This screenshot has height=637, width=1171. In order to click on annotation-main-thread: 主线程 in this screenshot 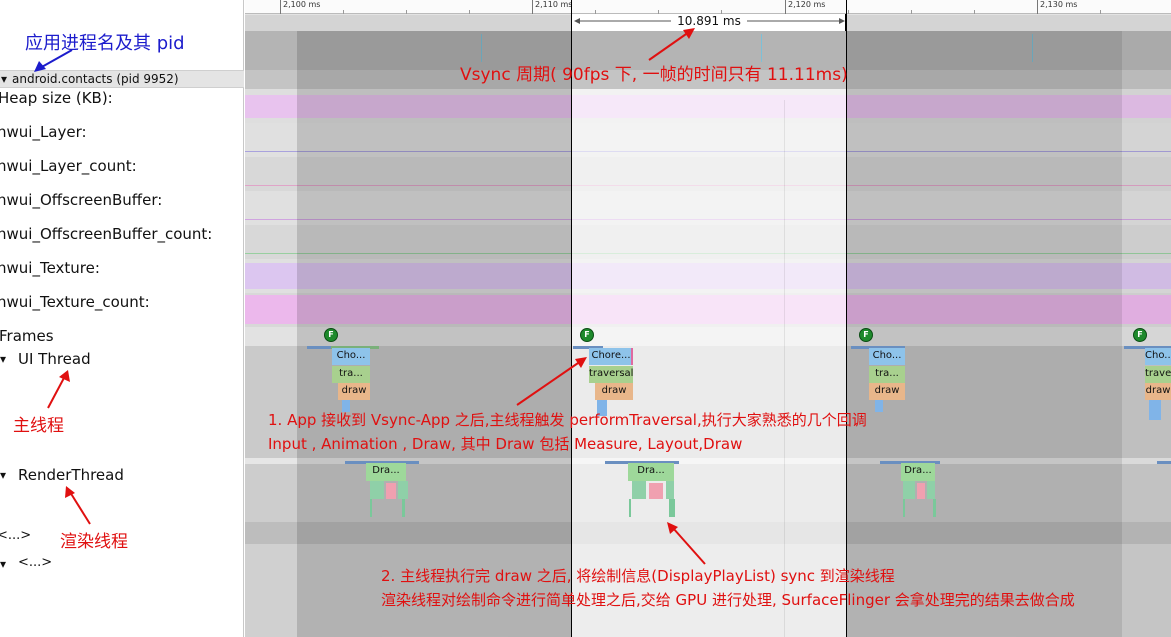, I will do `click(38, 426)`.